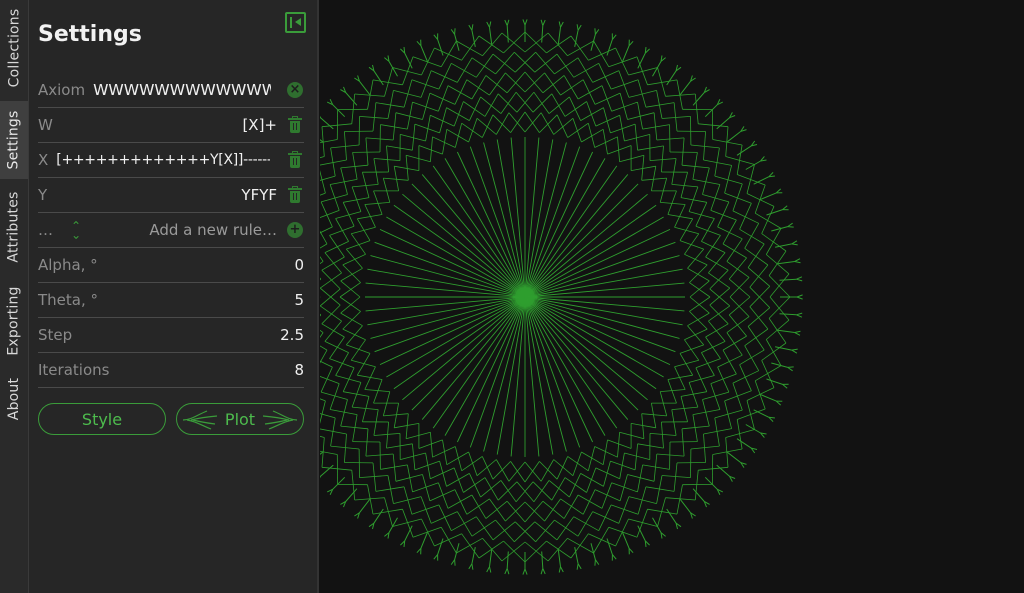 The image size is (1024, 593). I want to click on rule-symbol: W, so click(45, 125).